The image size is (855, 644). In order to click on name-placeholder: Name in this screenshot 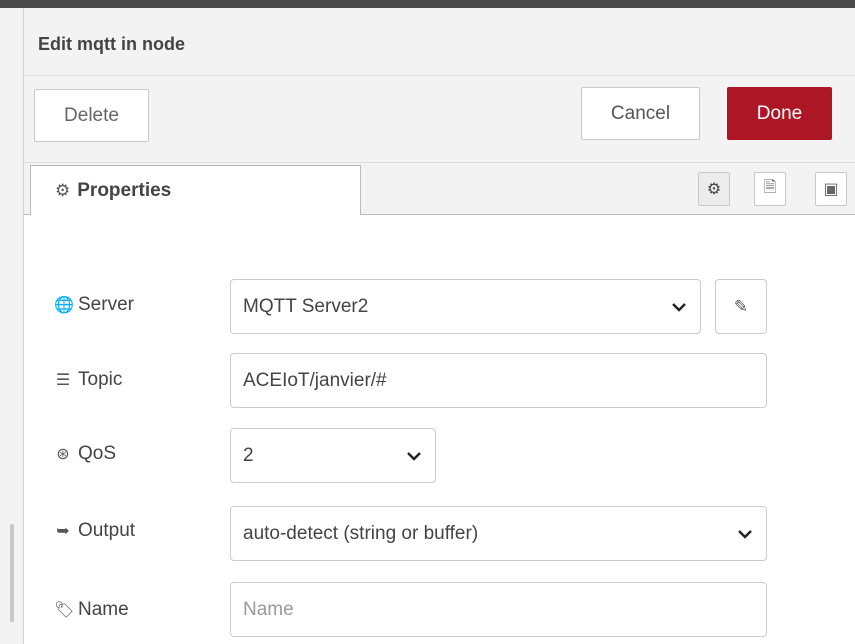, I will do `click(268, 609)`.